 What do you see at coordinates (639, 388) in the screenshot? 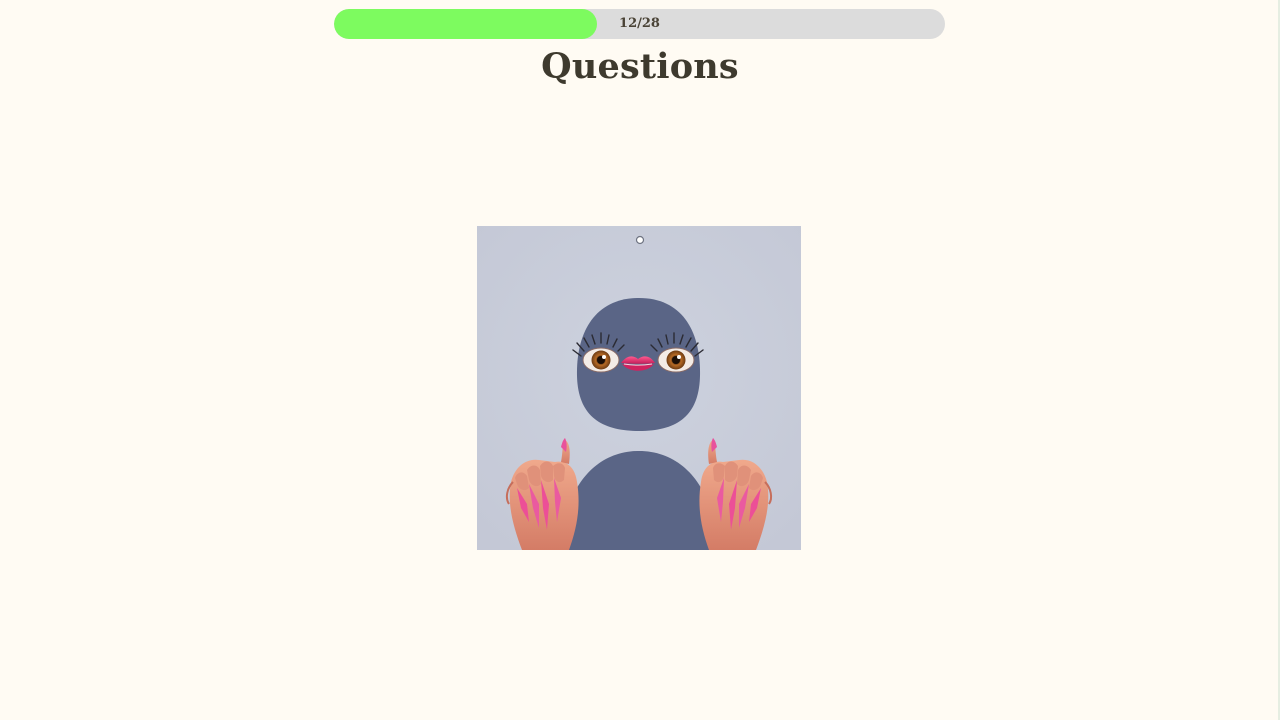
I see `question-image` at bounding box center [639, 388].